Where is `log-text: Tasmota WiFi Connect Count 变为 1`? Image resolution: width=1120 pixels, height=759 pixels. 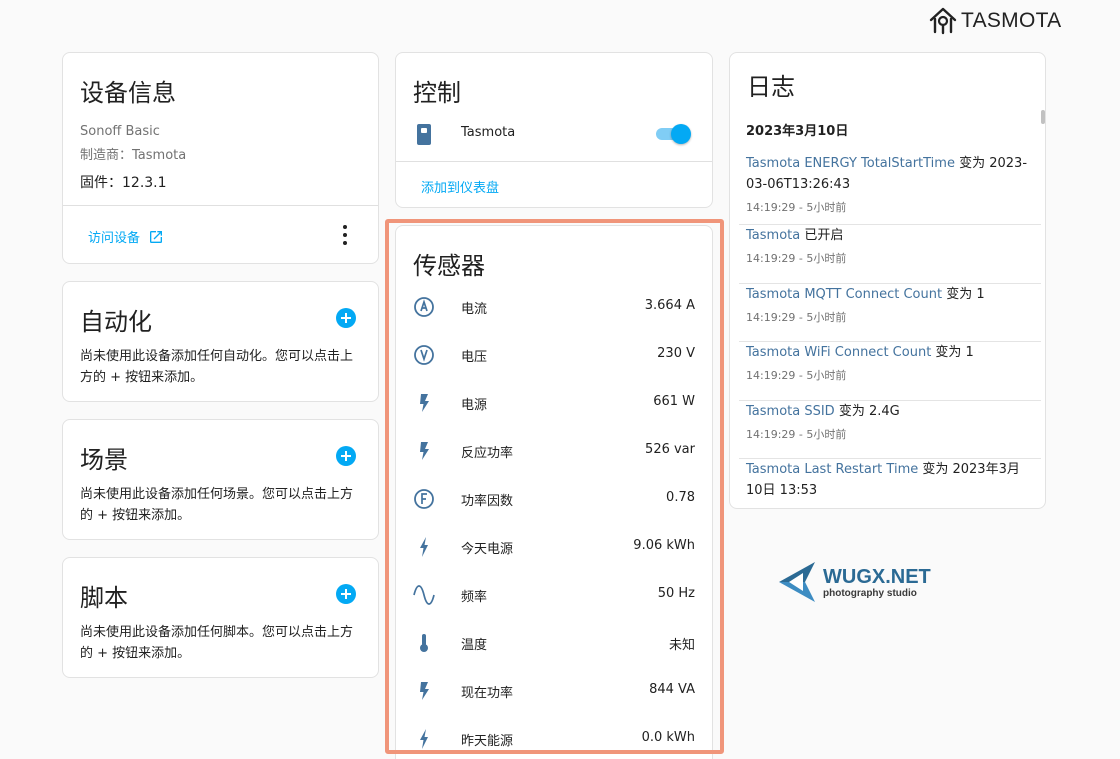 log-text: Tasmota WiFi Connect Count 变为 1 is located at coordinates (886, 352).